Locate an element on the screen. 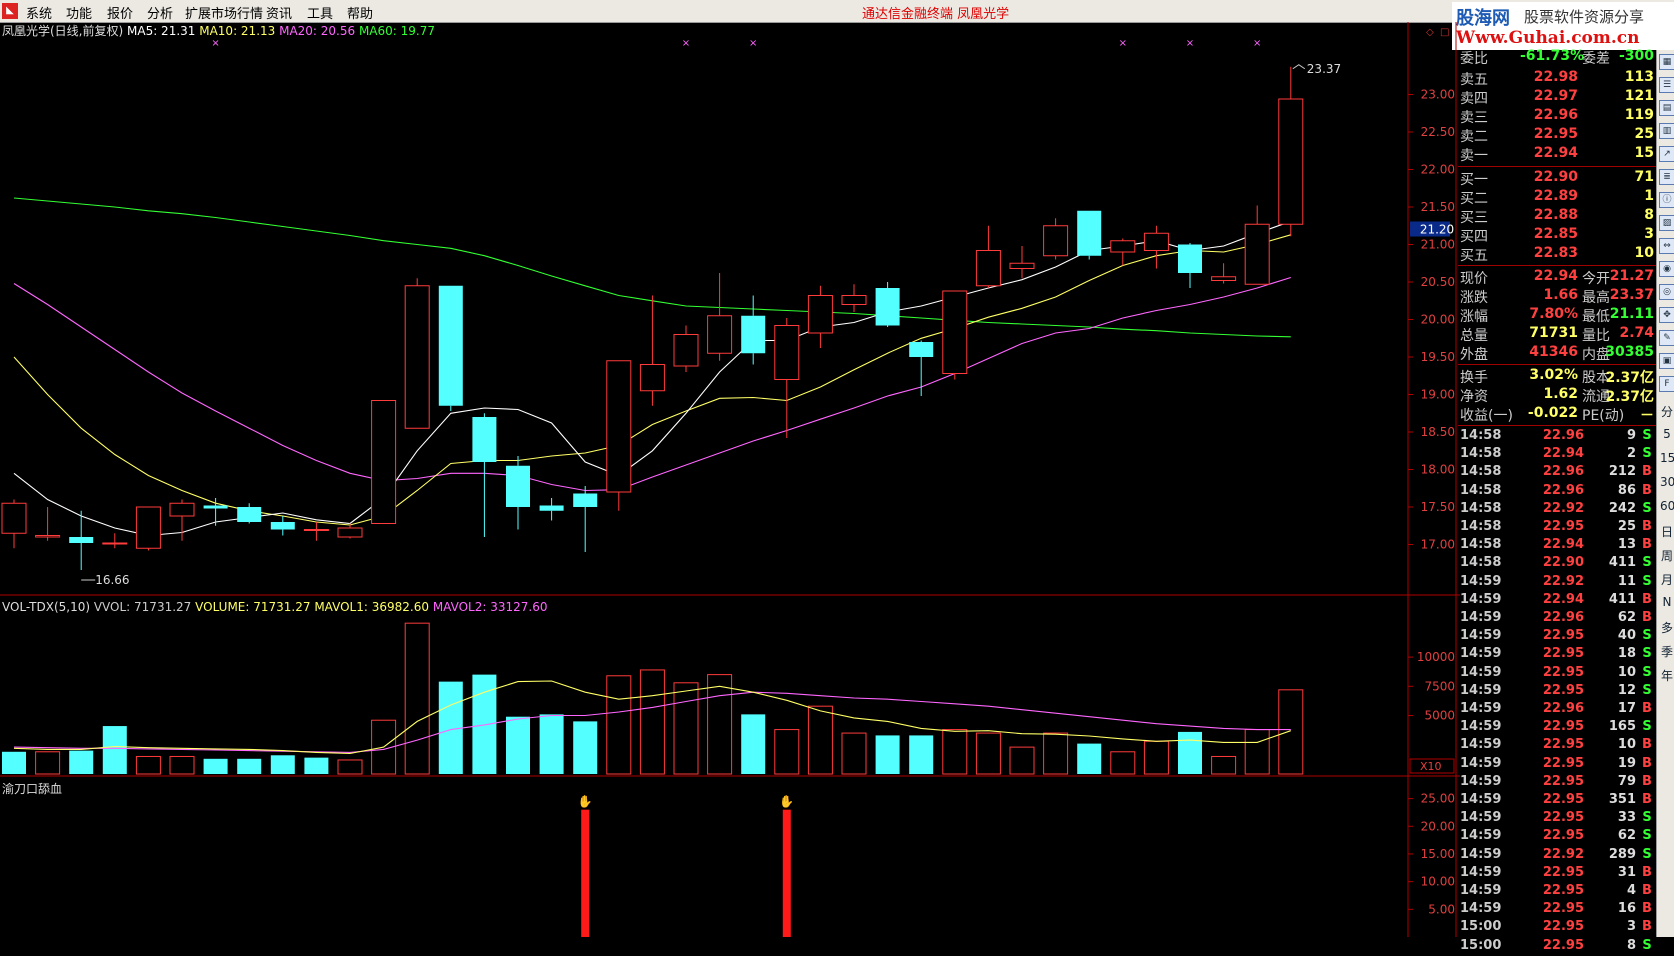 This screenshot has height=956, width=1674. period-button-1: 5 is located at coordinates (1667, 434).